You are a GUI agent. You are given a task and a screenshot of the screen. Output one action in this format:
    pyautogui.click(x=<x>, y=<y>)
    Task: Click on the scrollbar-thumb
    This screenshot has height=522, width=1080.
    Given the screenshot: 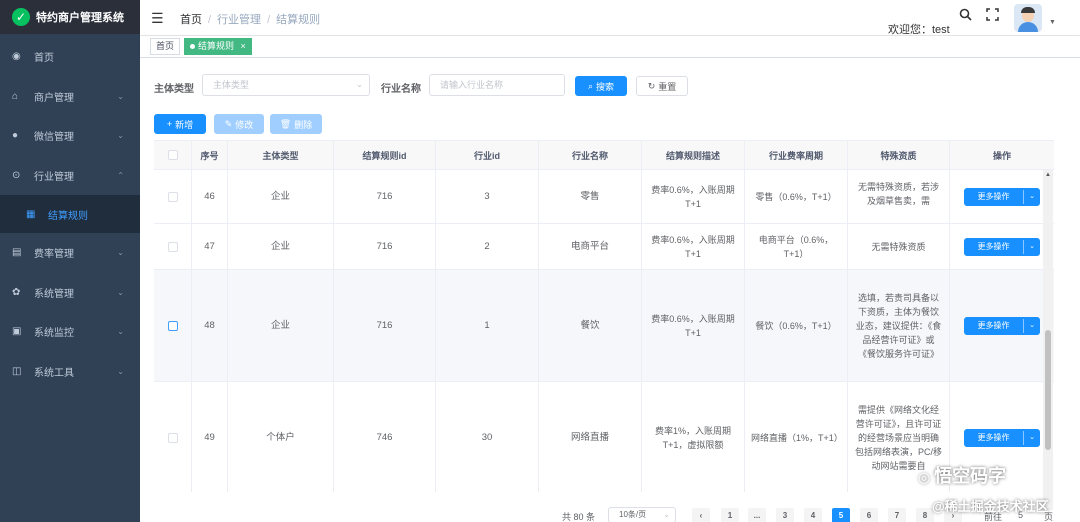 What is the action you would take?
    pyautogui.click(x=1048, y=390)
    